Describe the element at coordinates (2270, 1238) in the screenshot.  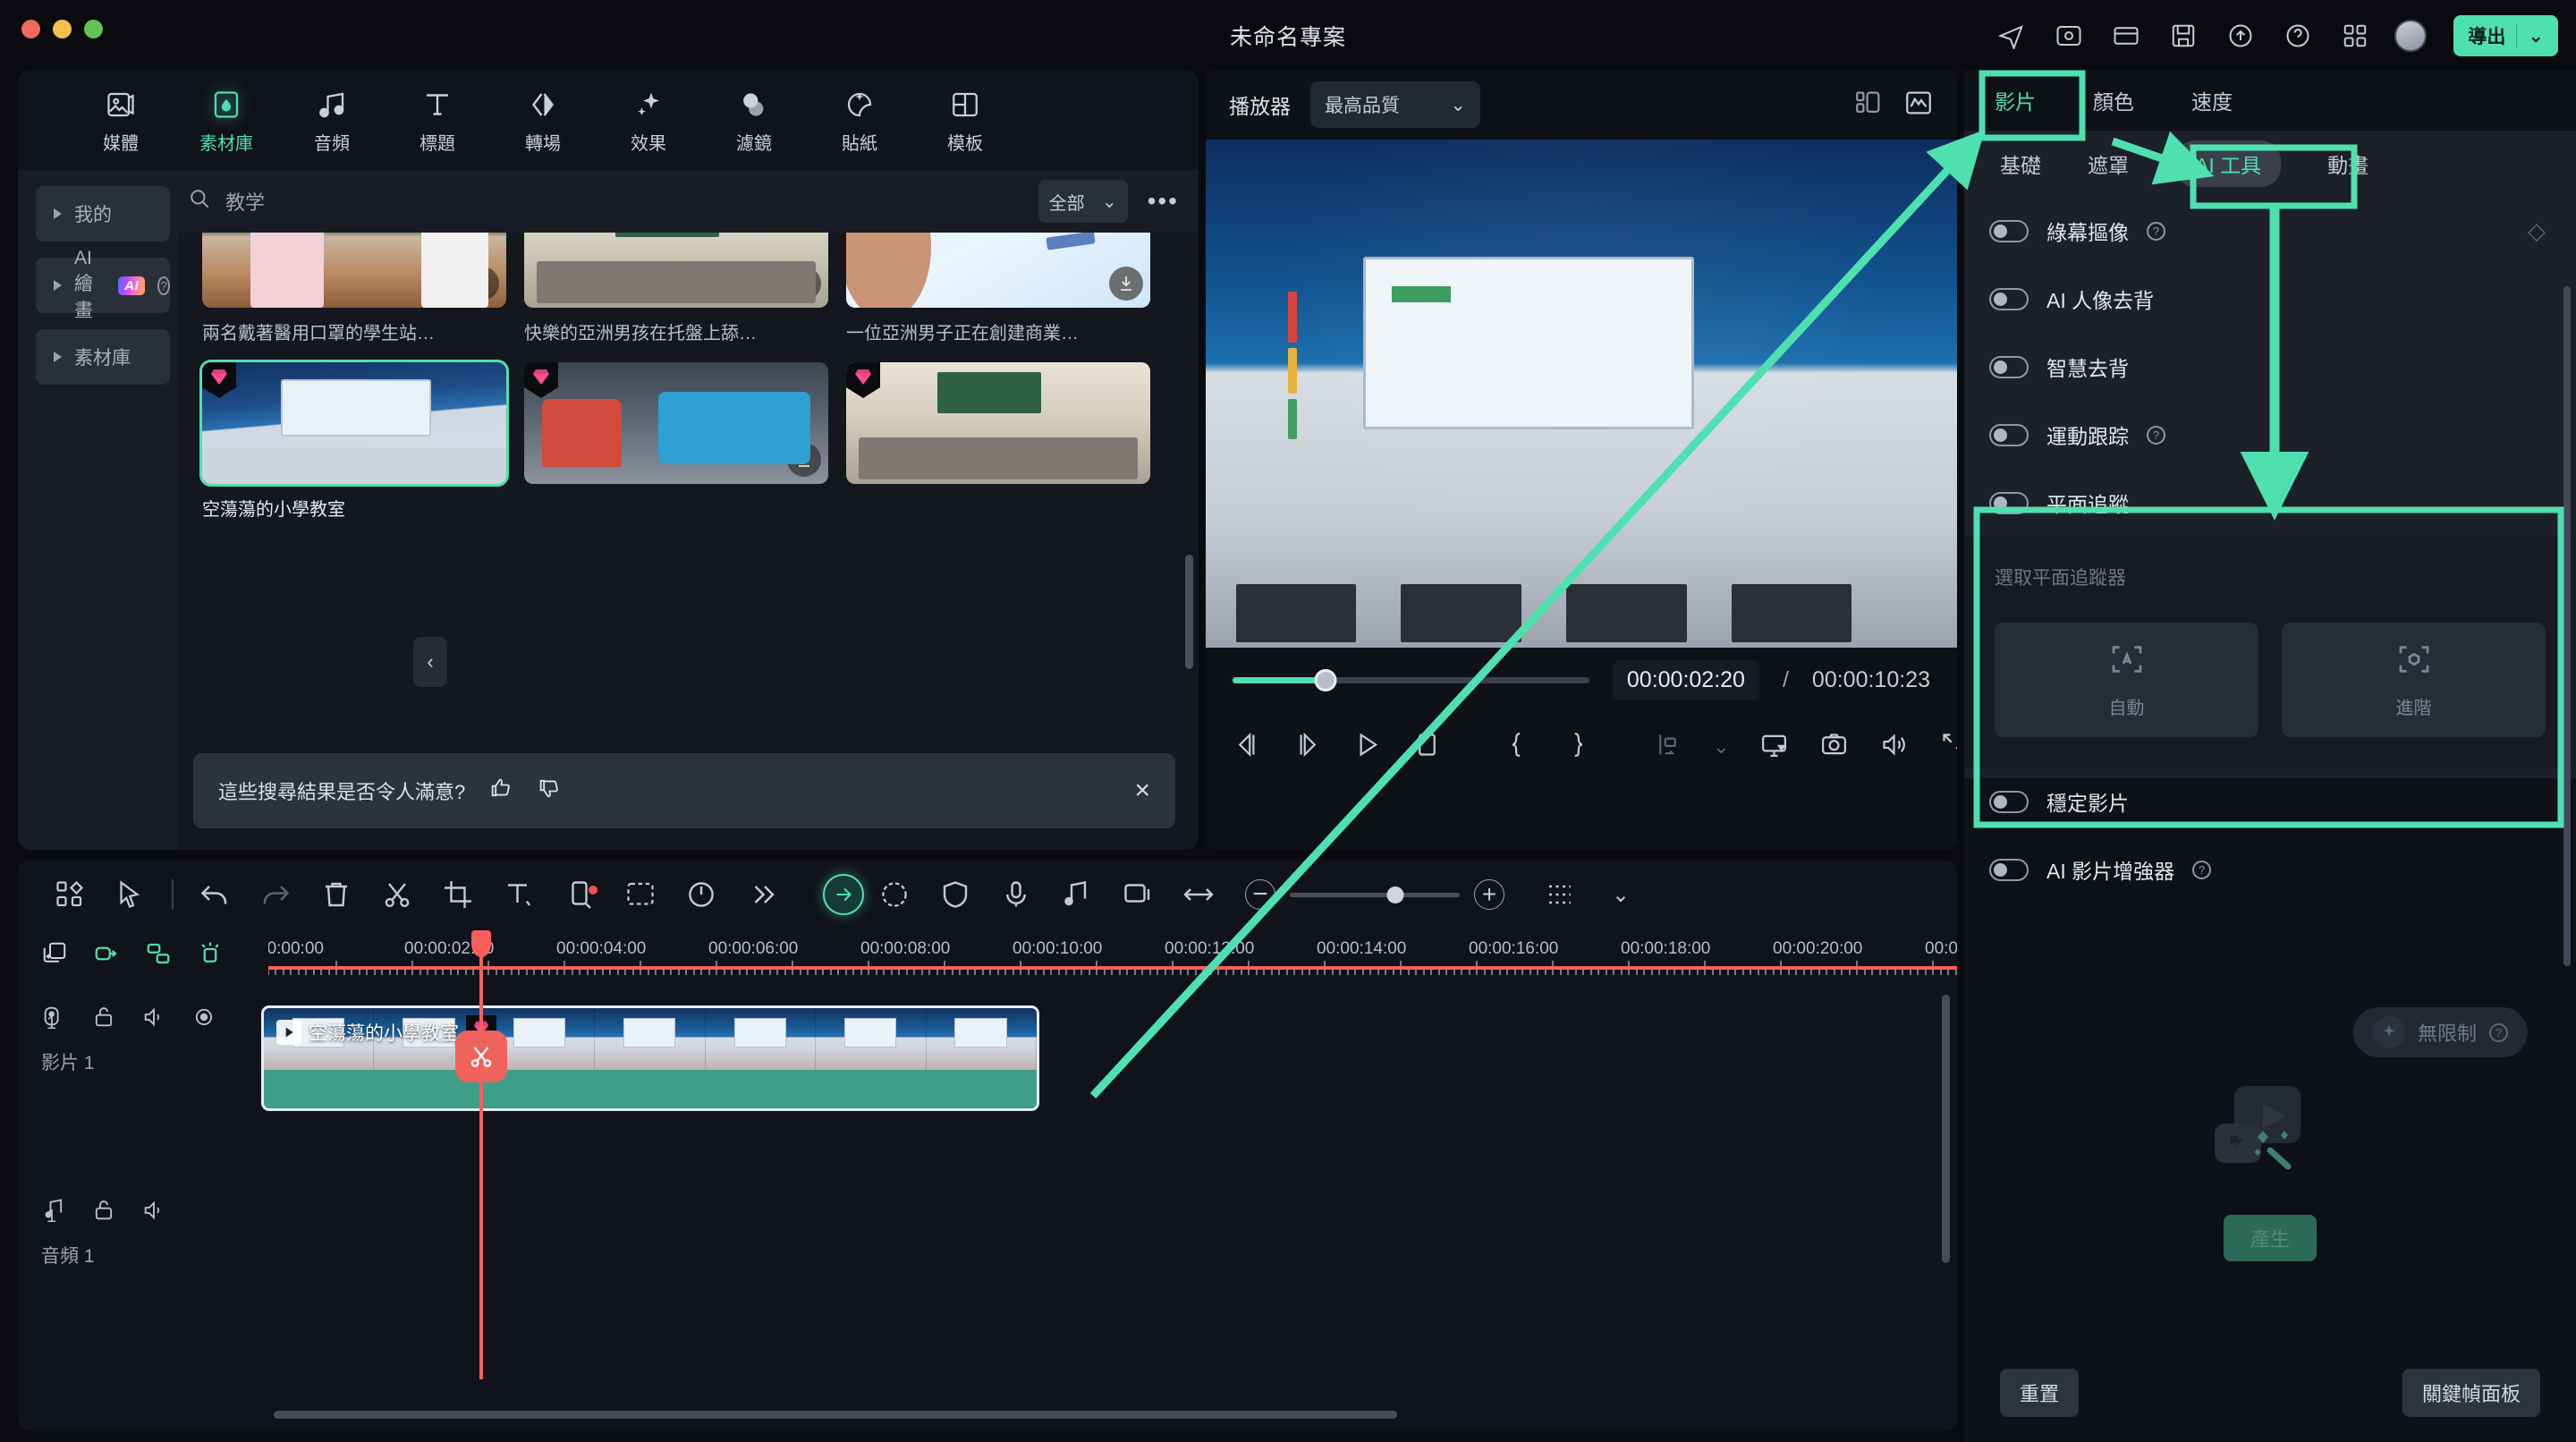
I see `generate-button: 產生` at that location.